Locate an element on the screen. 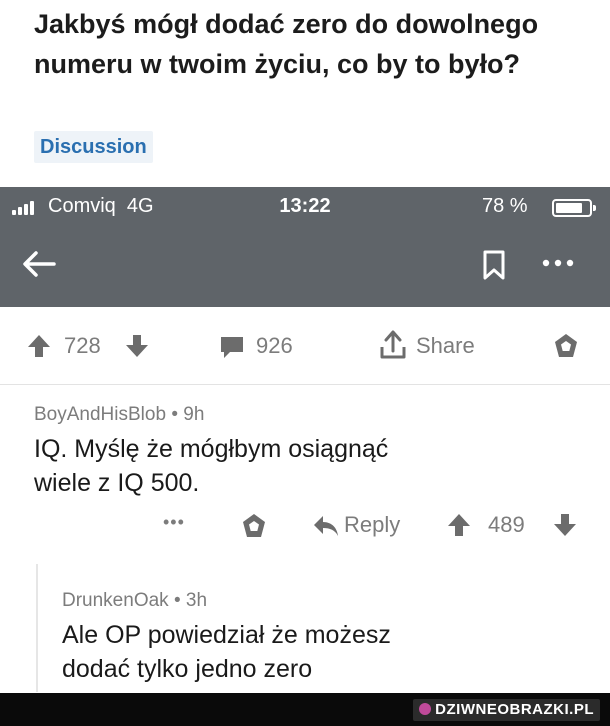 The width and height of the screenshot is (610, 726). thread-line is located at coordinates (37, 628).